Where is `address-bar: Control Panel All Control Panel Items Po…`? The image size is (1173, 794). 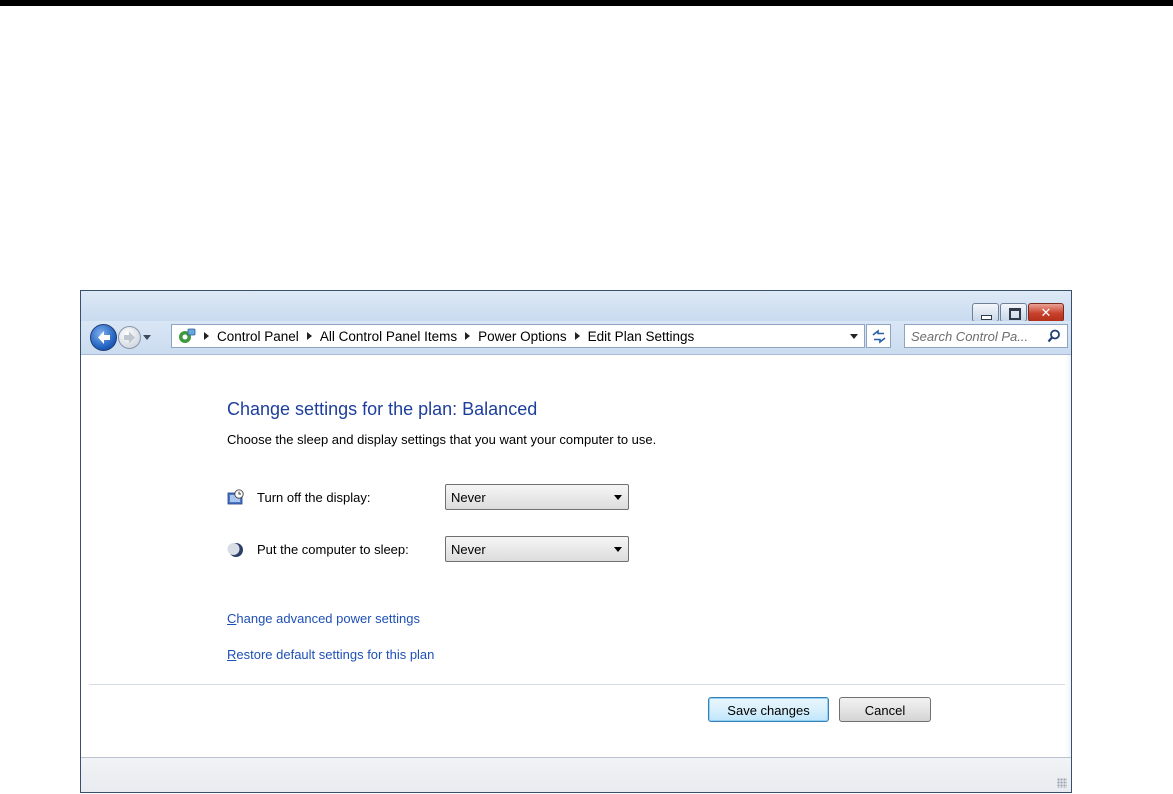
address-bar: Control Panel All Control Panel Items Po… is located at coordinates (576, 338).